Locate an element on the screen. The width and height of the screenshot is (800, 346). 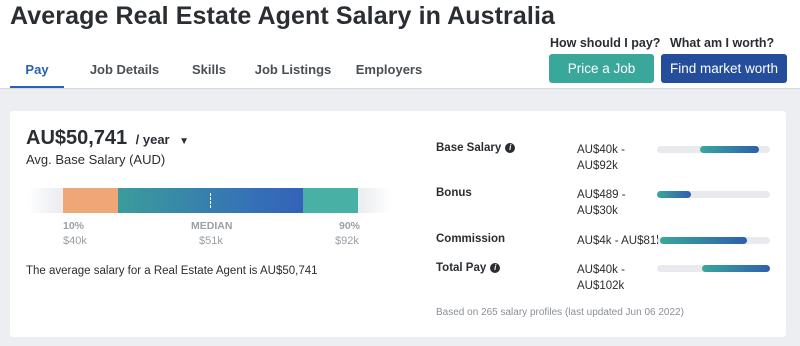
price-a-job-button: Price a Job is located at coordinates (601, 68).